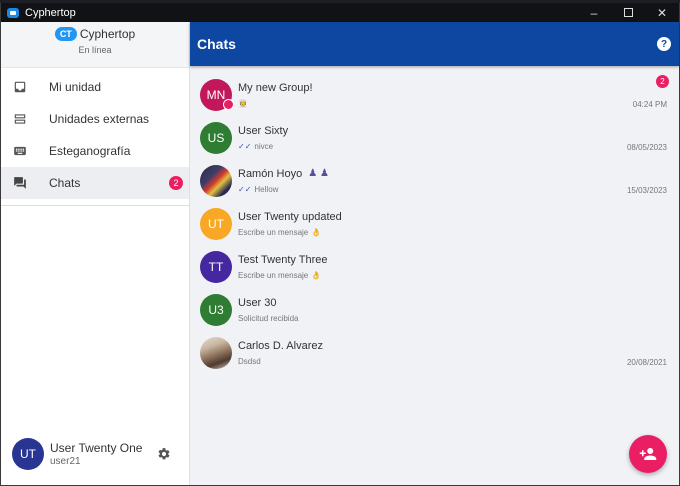 Image resolution: width=680 pixels, height=486 pixels. What do you see at coordinates (458, 353) in the screenshot?
I see `chat-text: Carlos D. Alvarez Dsdsd` at bounding box center [458, 353].